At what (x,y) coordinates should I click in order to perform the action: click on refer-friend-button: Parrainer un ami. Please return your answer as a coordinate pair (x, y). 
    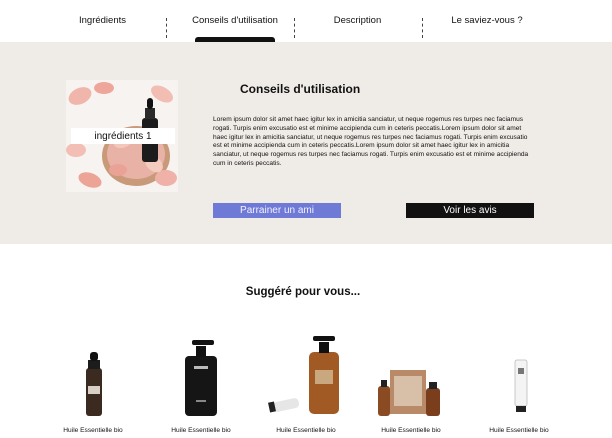
    Looking at the image, I should click on (277, 210).